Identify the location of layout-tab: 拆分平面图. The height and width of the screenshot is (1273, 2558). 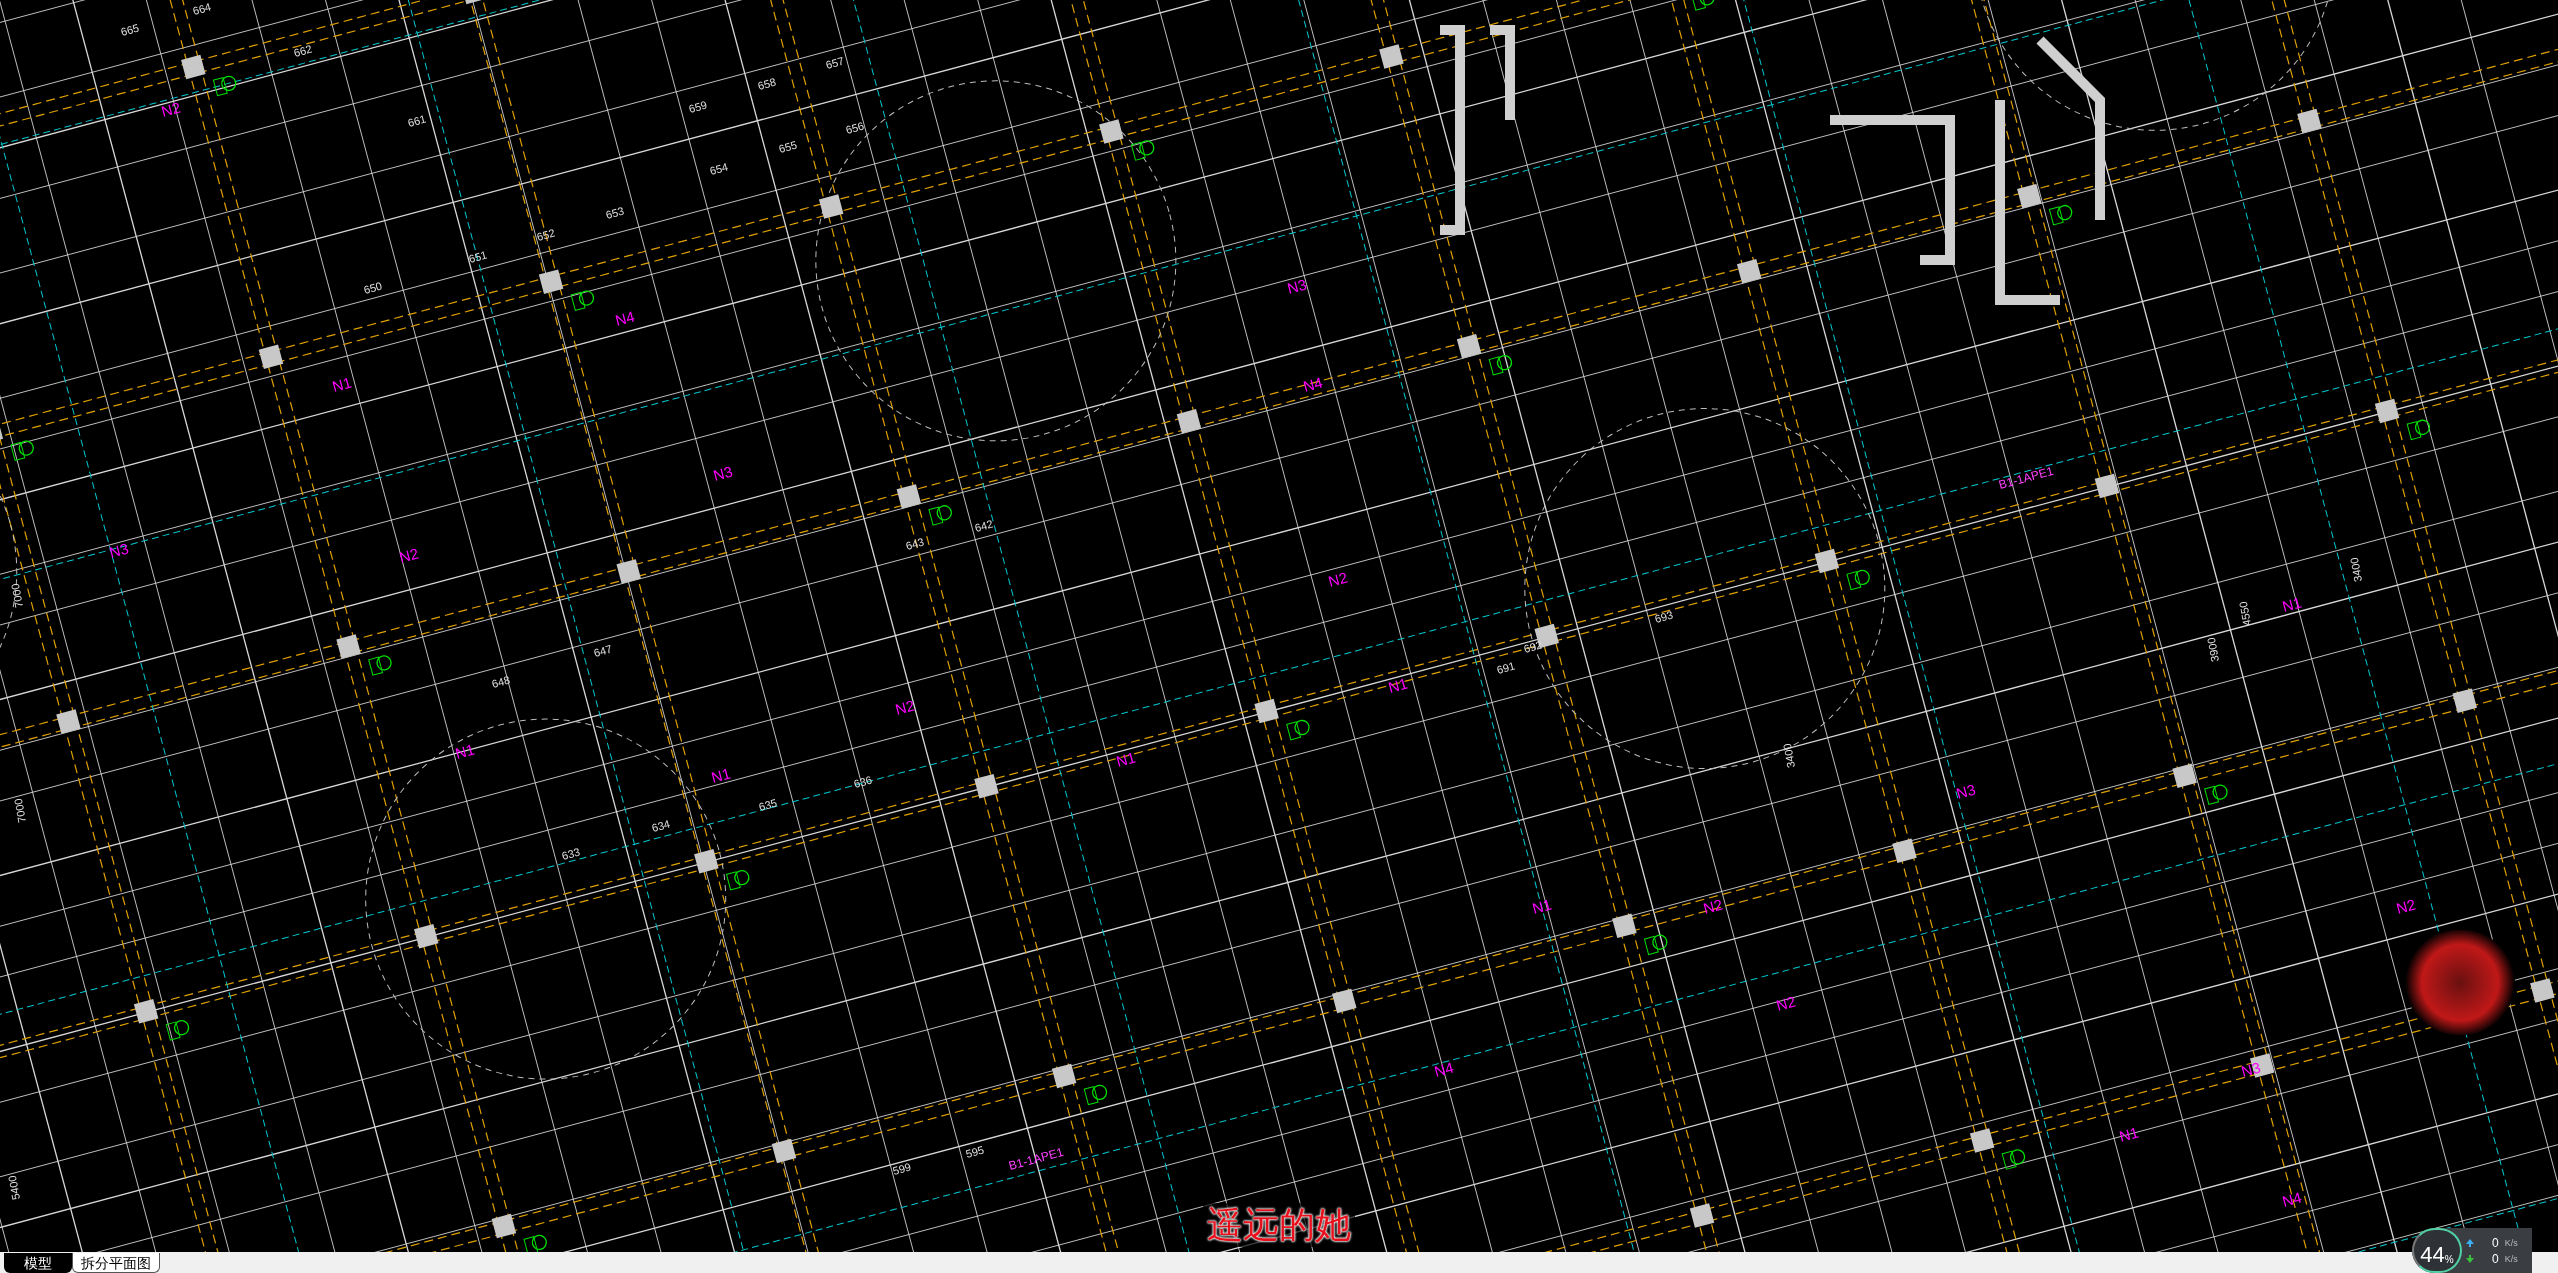
(116, 1263).